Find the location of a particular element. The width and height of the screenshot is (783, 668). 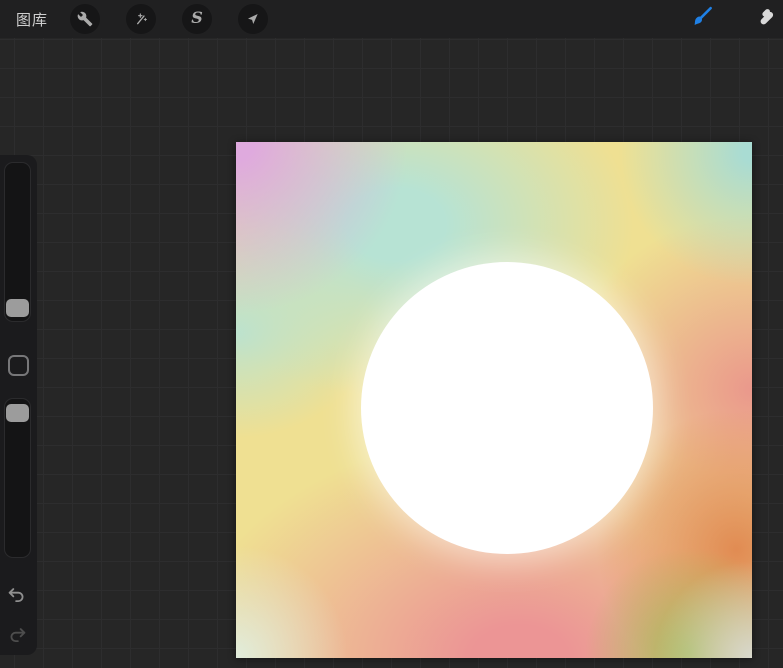

brush-icon is located at coordinates (702, 19).